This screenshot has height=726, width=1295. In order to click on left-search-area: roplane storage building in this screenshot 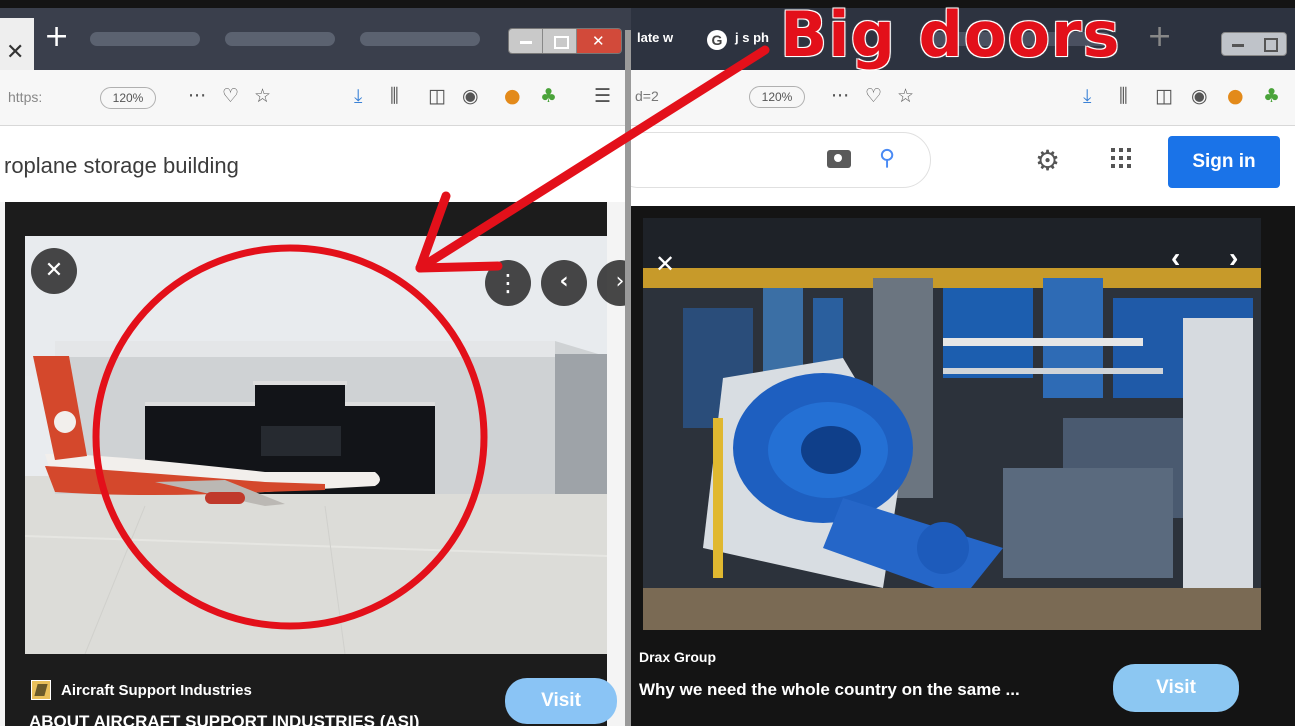, I will do `click(316, 164)`.